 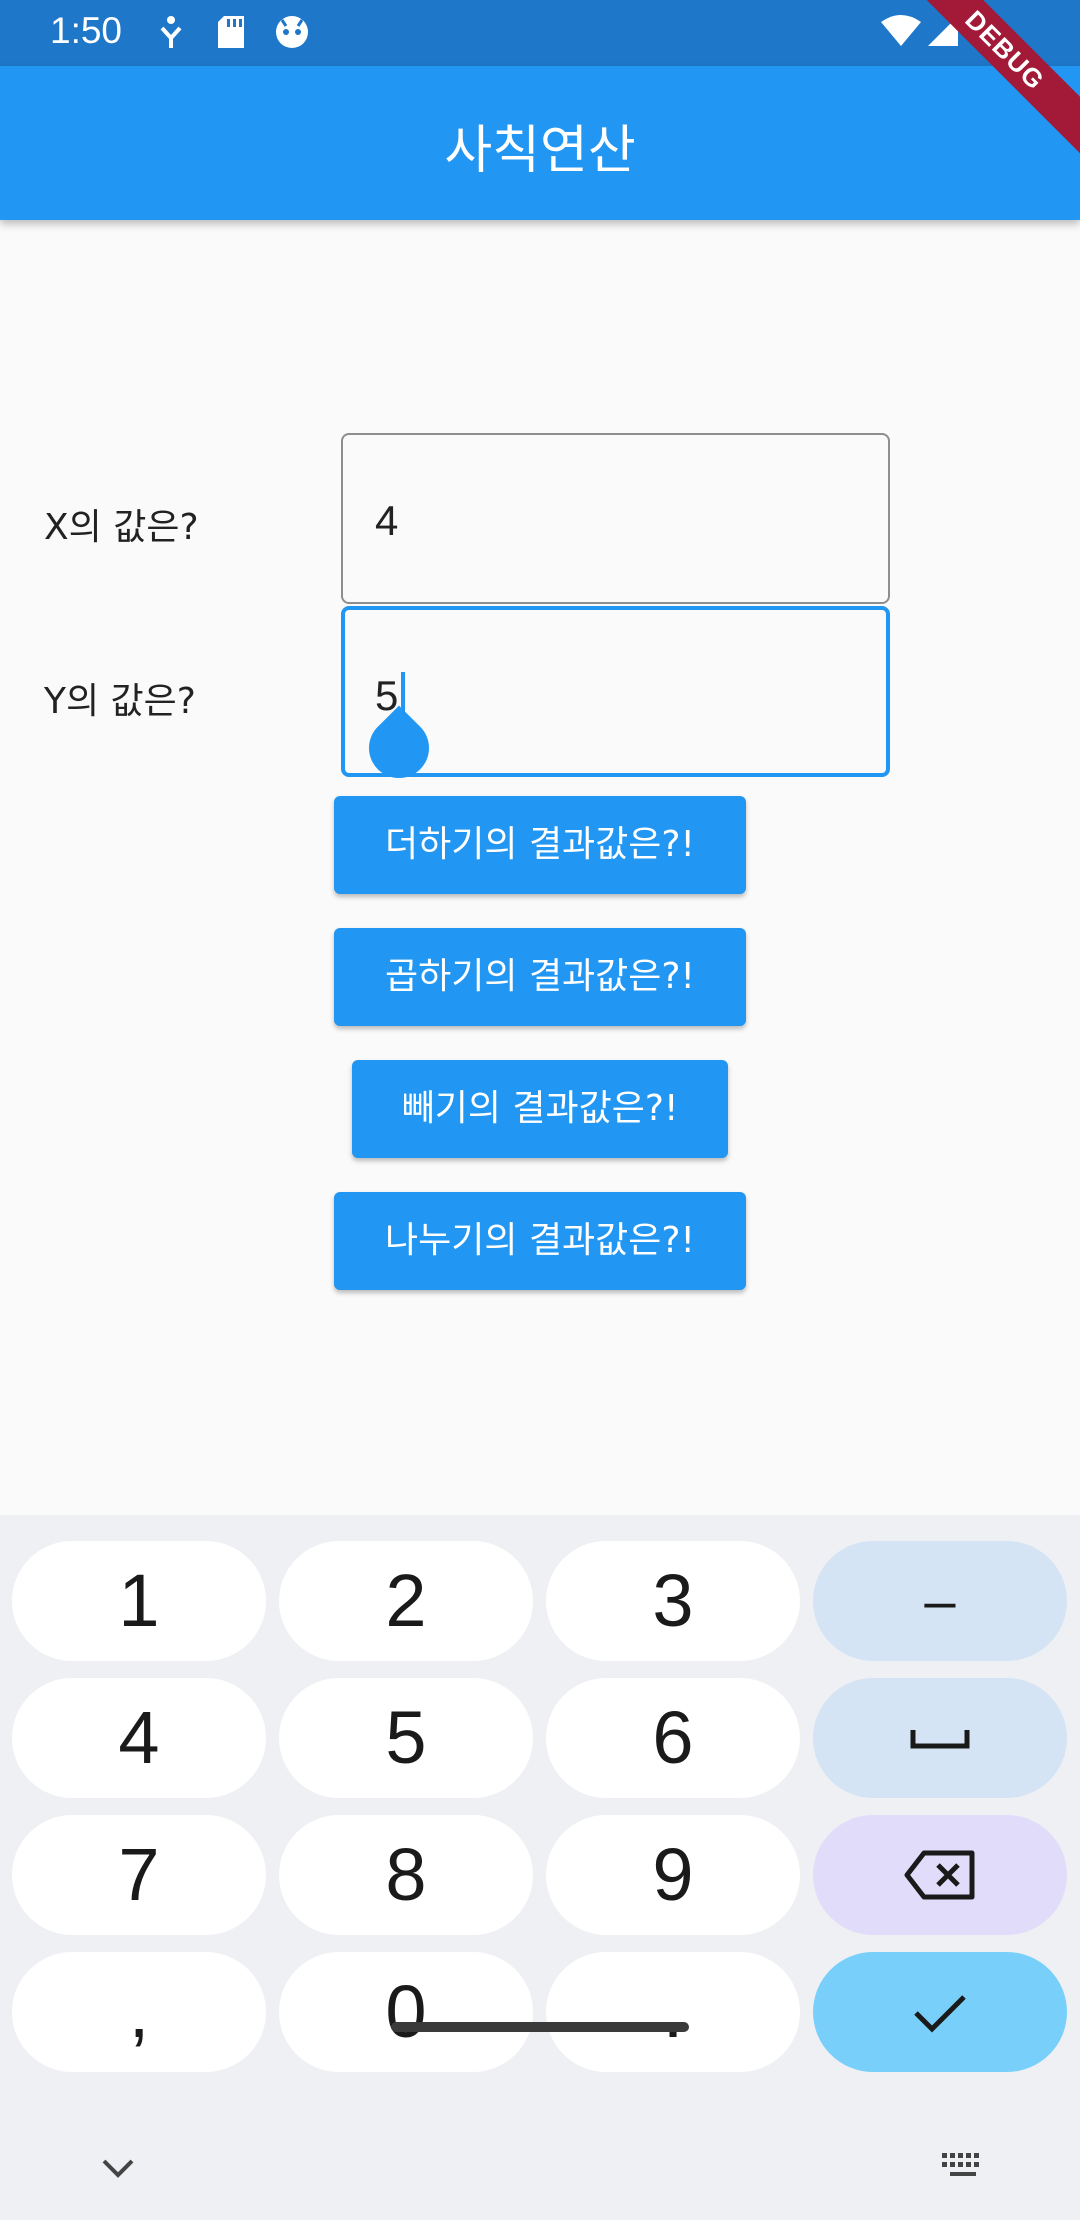 What do you see at coordinates (231, 34) in the screenshot?
I see `sd-card-icon` at bounding box center [231, 34].